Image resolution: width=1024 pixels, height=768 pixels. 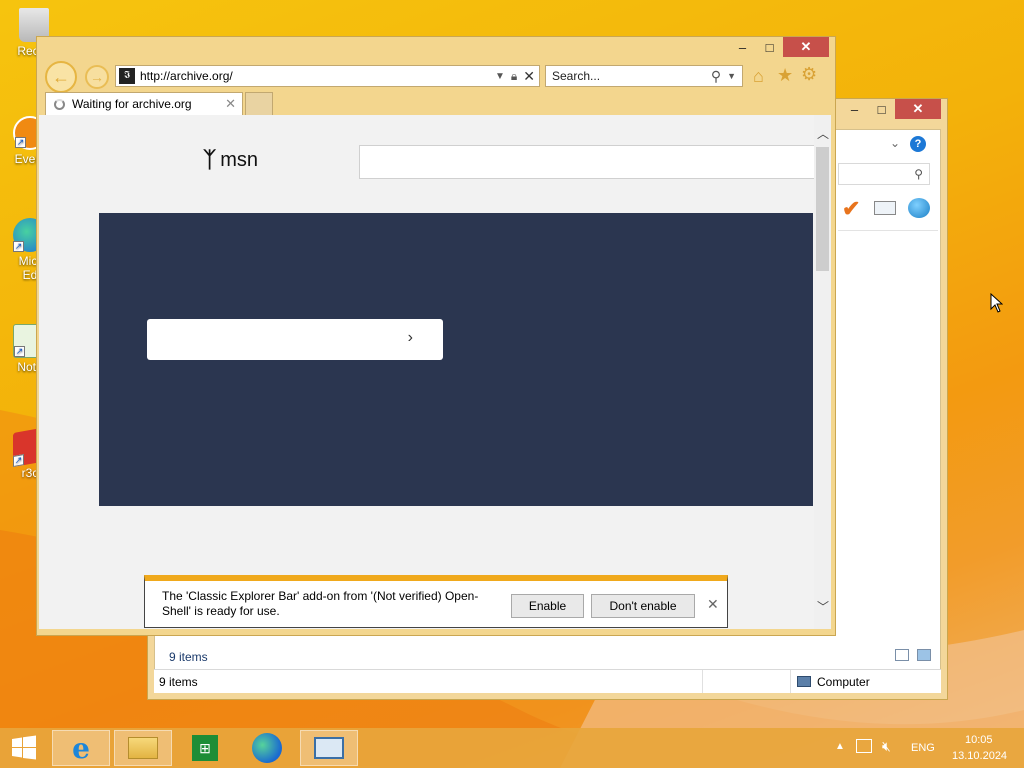 I want to click on explorer-statusbar: 9 items Computer, so click(x=547, y=681).